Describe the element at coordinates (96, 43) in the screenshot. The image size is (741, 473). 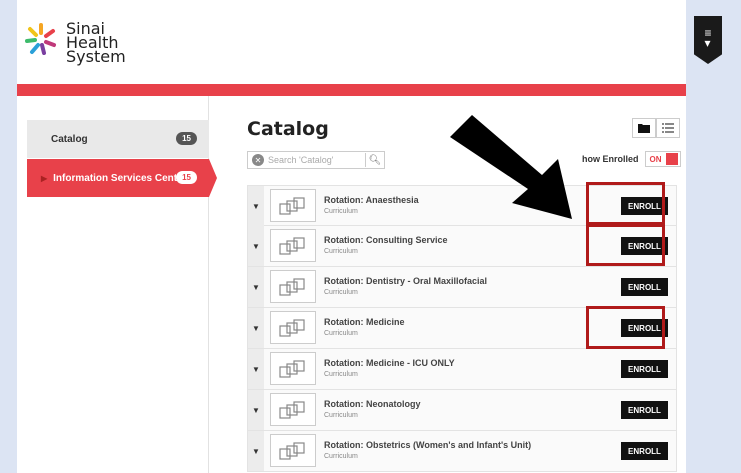
I see `logo-text: Sinai Health System` at that location.